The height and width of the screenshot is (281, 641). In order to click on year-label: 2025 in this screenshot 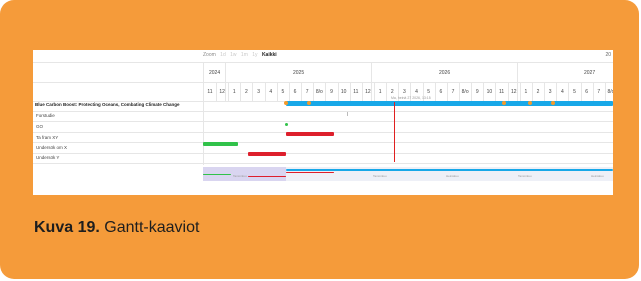, I will do `click(299, 73)`.